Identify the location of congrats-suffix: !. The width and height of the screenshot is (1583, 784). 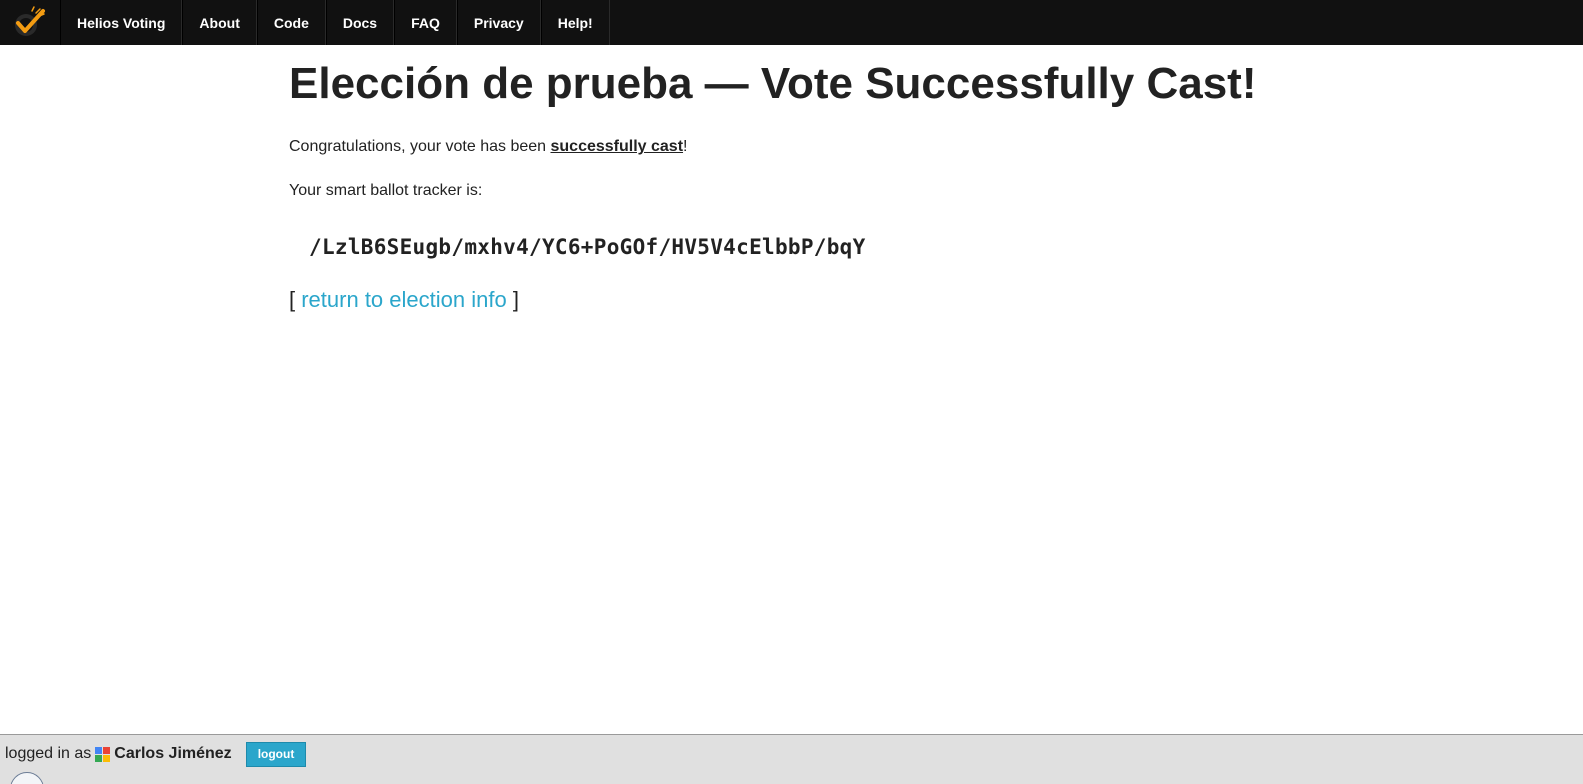
(685, 146).